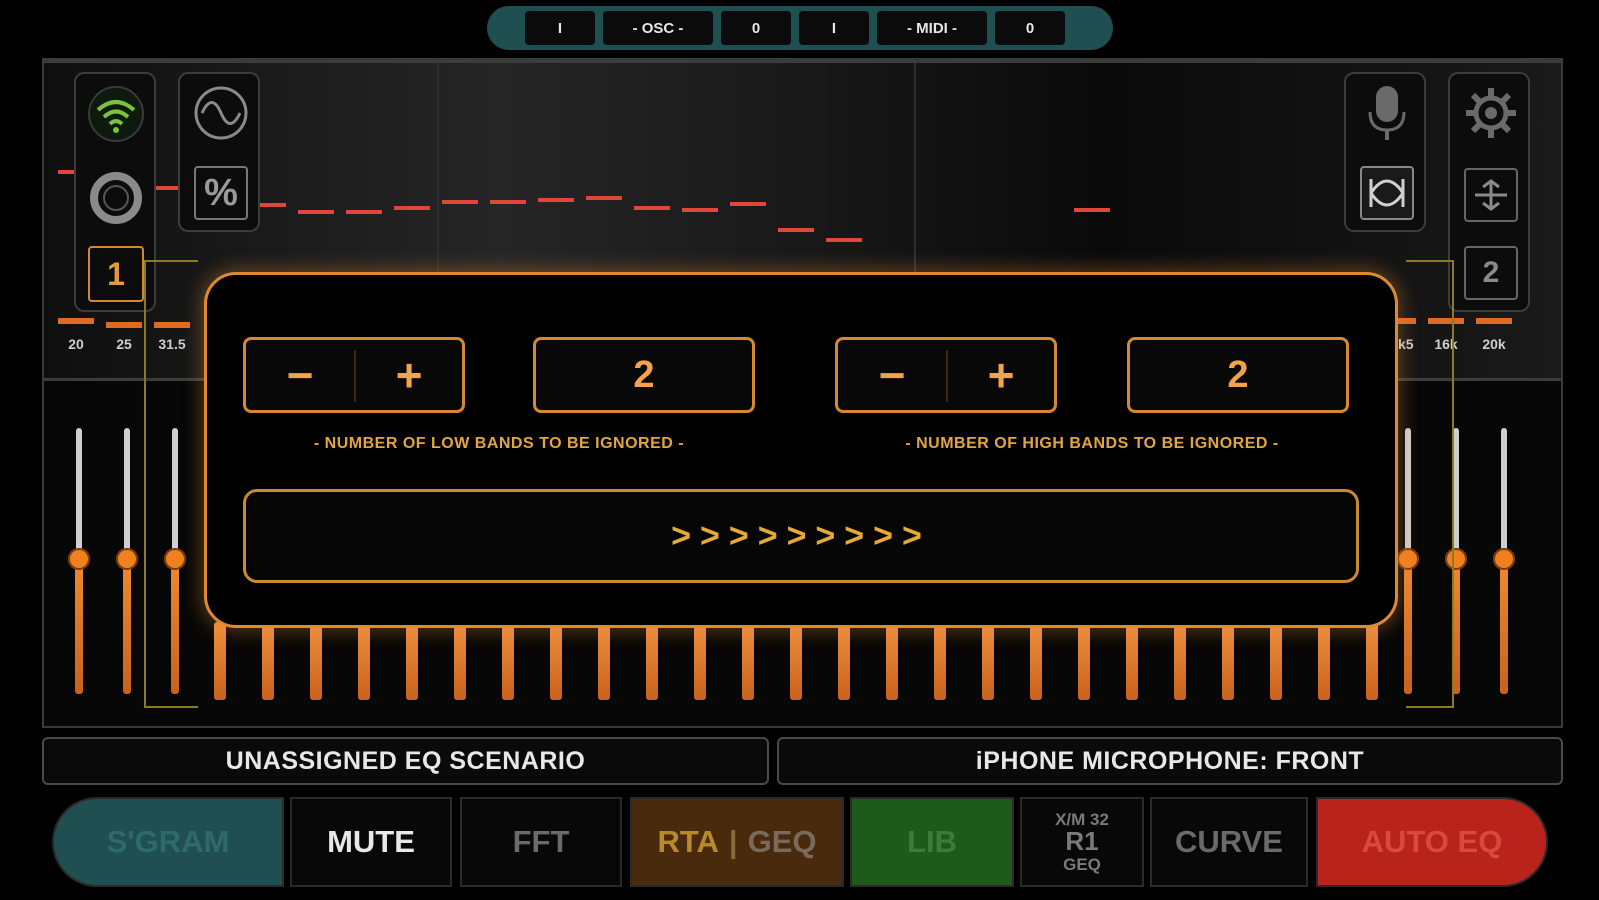 The image size is (1599, 900). Describe the element at coordinates (892, 375) in the screenshot. I see `high-bands-minus-button: −` at that location.